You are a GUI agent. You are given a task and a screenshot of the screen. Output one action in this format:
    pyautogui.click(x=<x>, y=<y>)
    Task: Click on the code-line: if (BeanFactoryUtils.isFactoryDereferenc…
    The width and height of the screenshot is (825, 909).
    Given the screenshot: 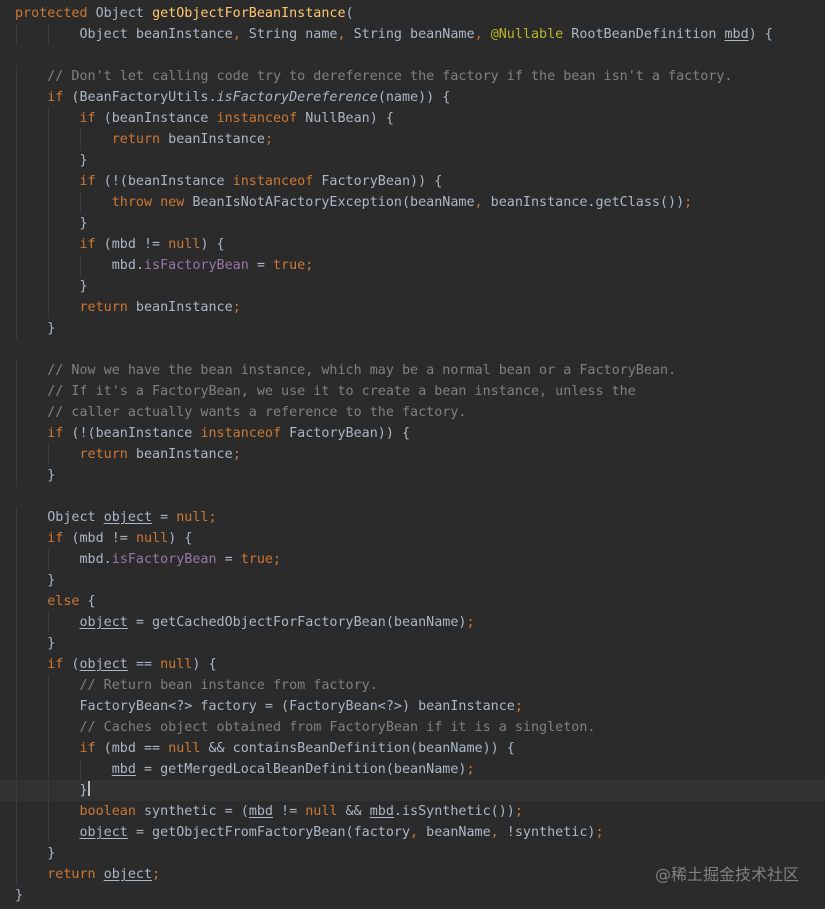 What is the action you would take?
    pyautogui.click(x=412, y=97)
    